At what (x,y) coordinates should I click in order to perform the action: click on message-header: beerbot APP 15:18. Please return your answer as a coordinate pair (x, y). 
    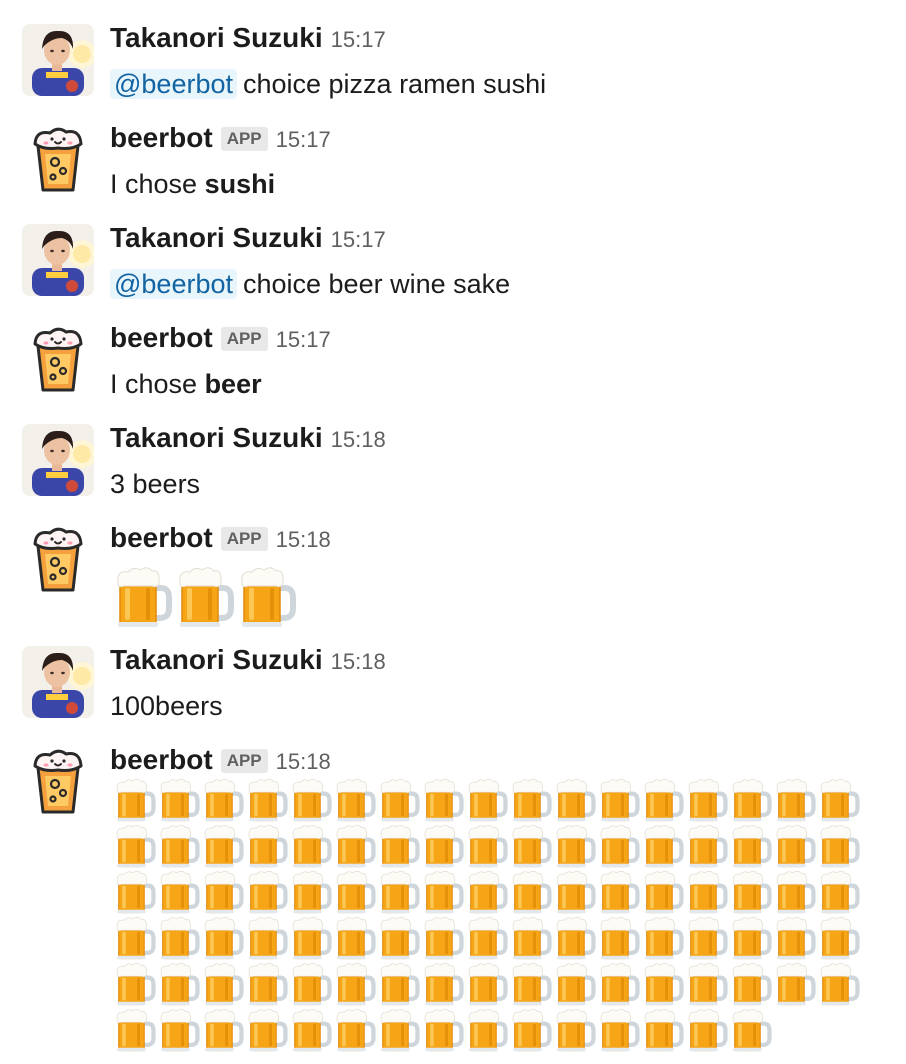
    Looking at the image, I should click on (220, 763).